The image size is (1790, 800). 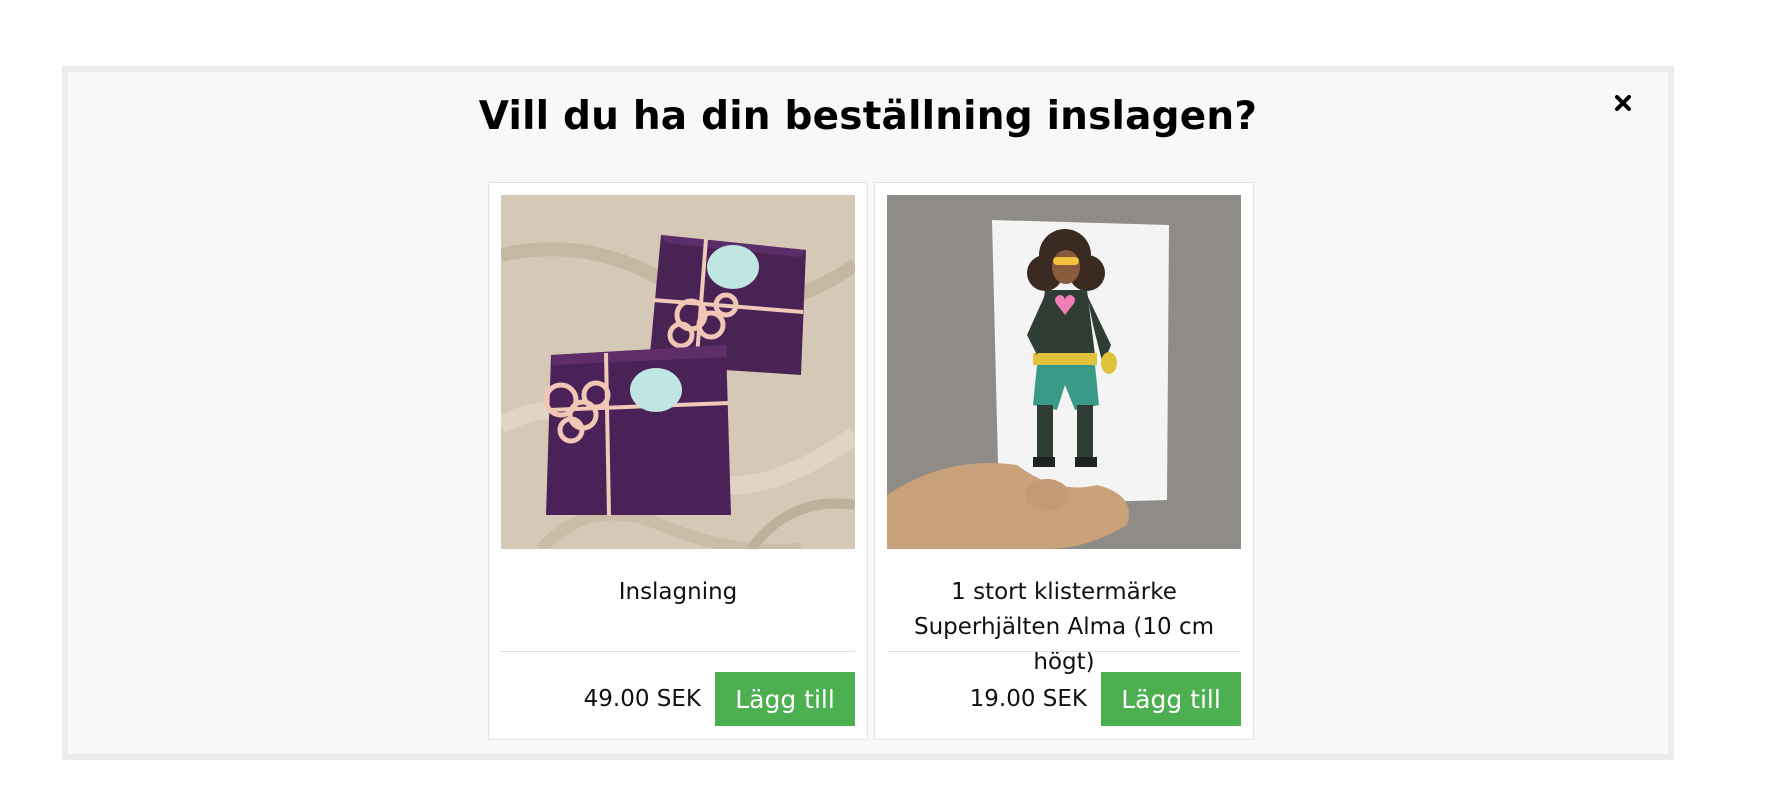 What do you see at coordinates (678, 372) in the screenshot?
I see `gift-wrap-photo` at bounding box center [678, 372].